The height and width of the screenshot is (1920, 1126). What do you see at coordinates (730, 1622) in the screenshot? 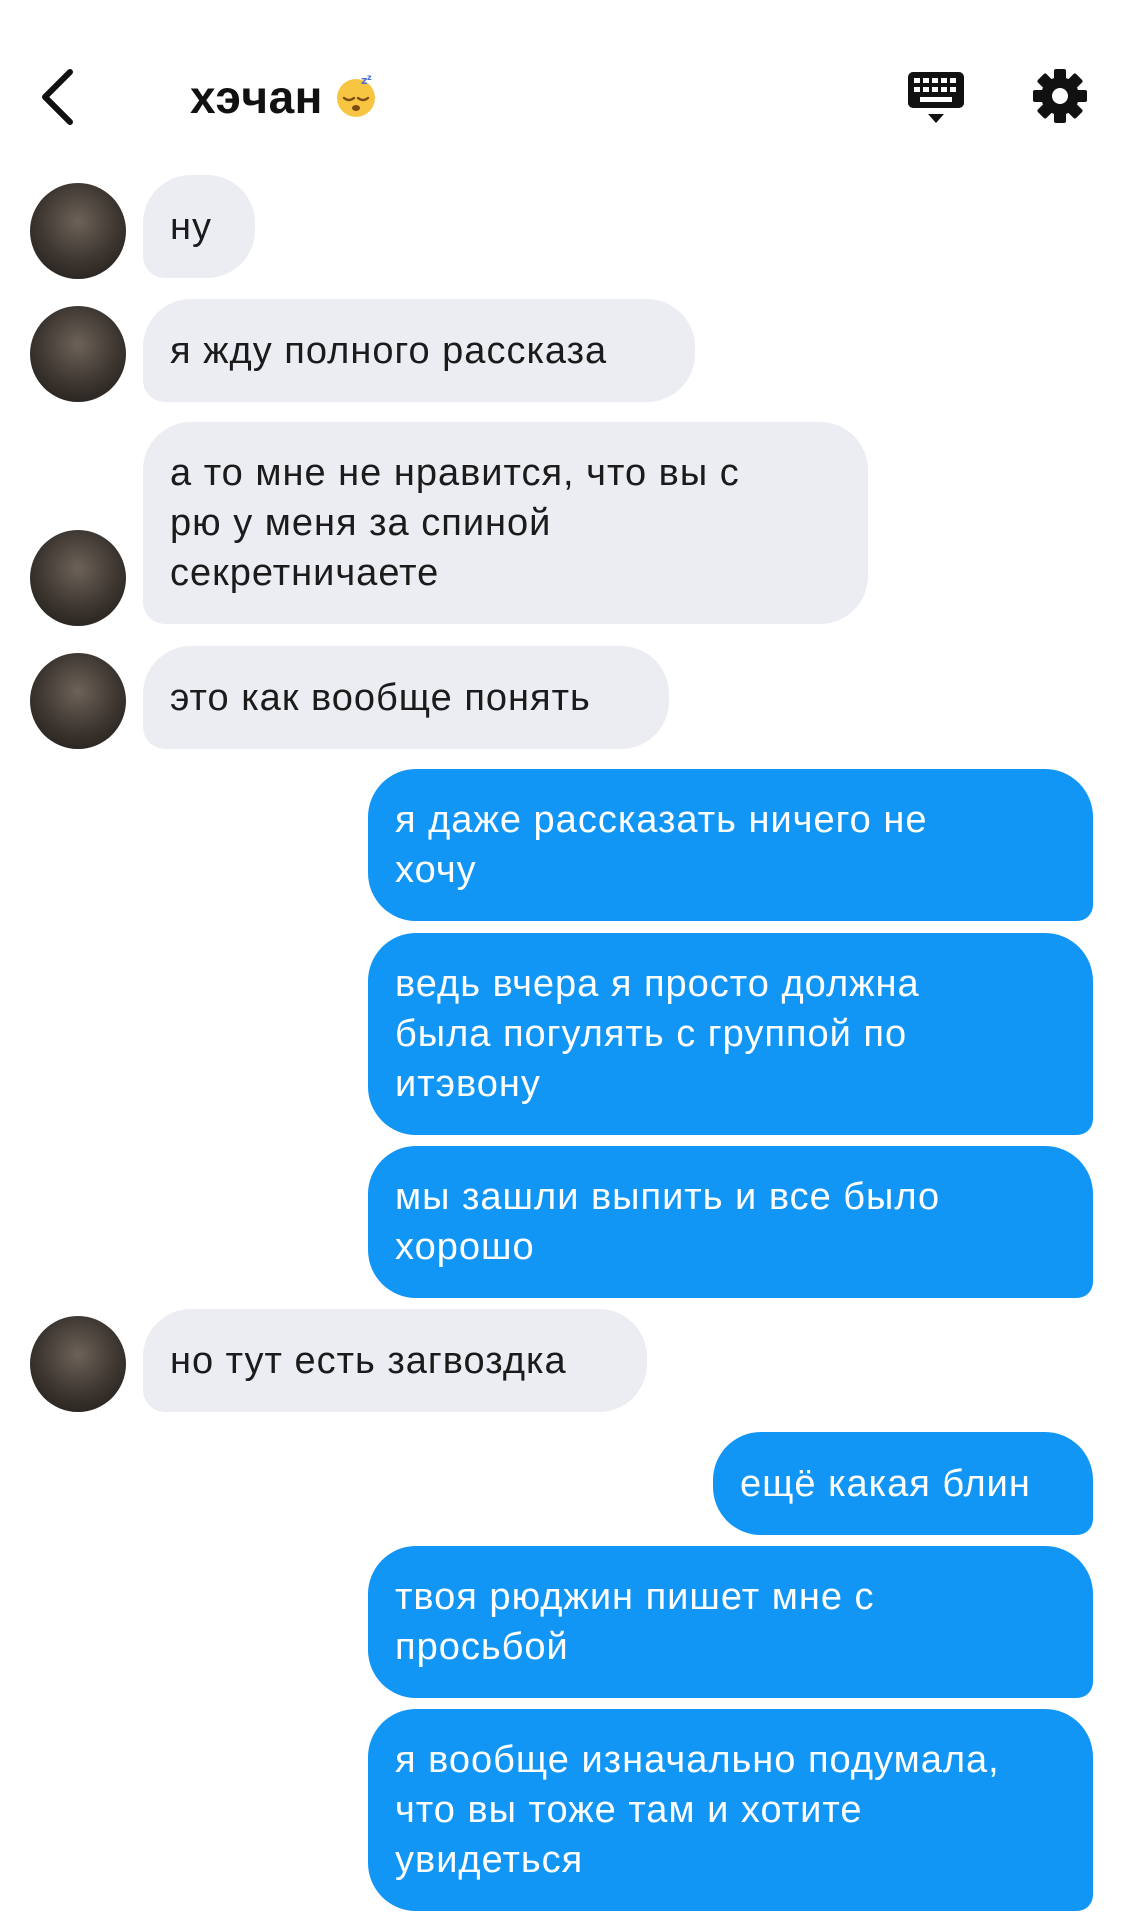
I see `message-outgoing: твоя рюджин пишет мне с просьбой` at bounding box center [730, 1622].